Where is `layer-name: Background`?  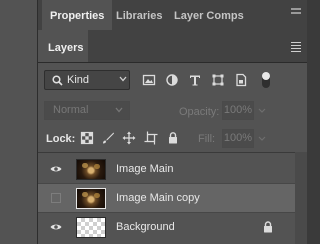 layer-name: Background is located at coordinates (145, 227).